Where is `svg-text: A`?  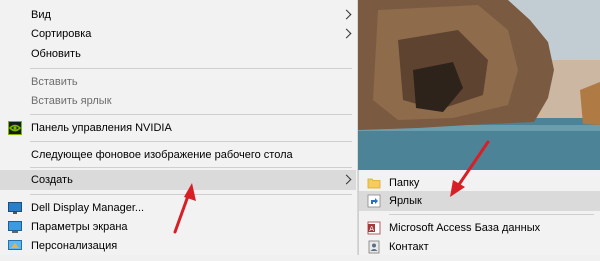 svg-text: A is located at coordinates (371, 229).